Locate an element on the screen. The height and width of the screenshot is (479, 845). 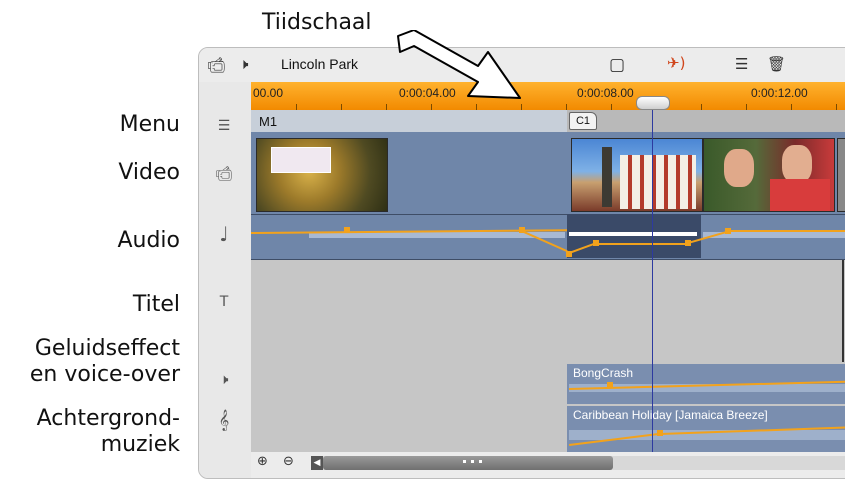
title-track-icon: T is located at coordinates (224, 302).